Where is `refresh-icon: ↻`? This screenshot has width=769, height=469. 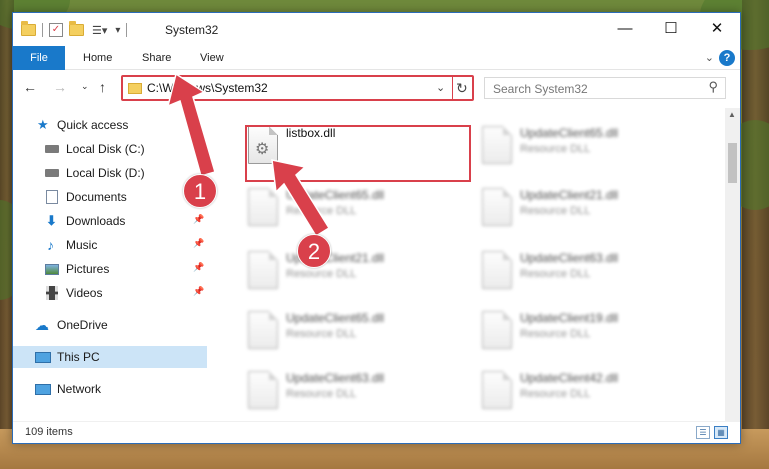
refresh-icon: ↻ is located at coordinates (462, 88).